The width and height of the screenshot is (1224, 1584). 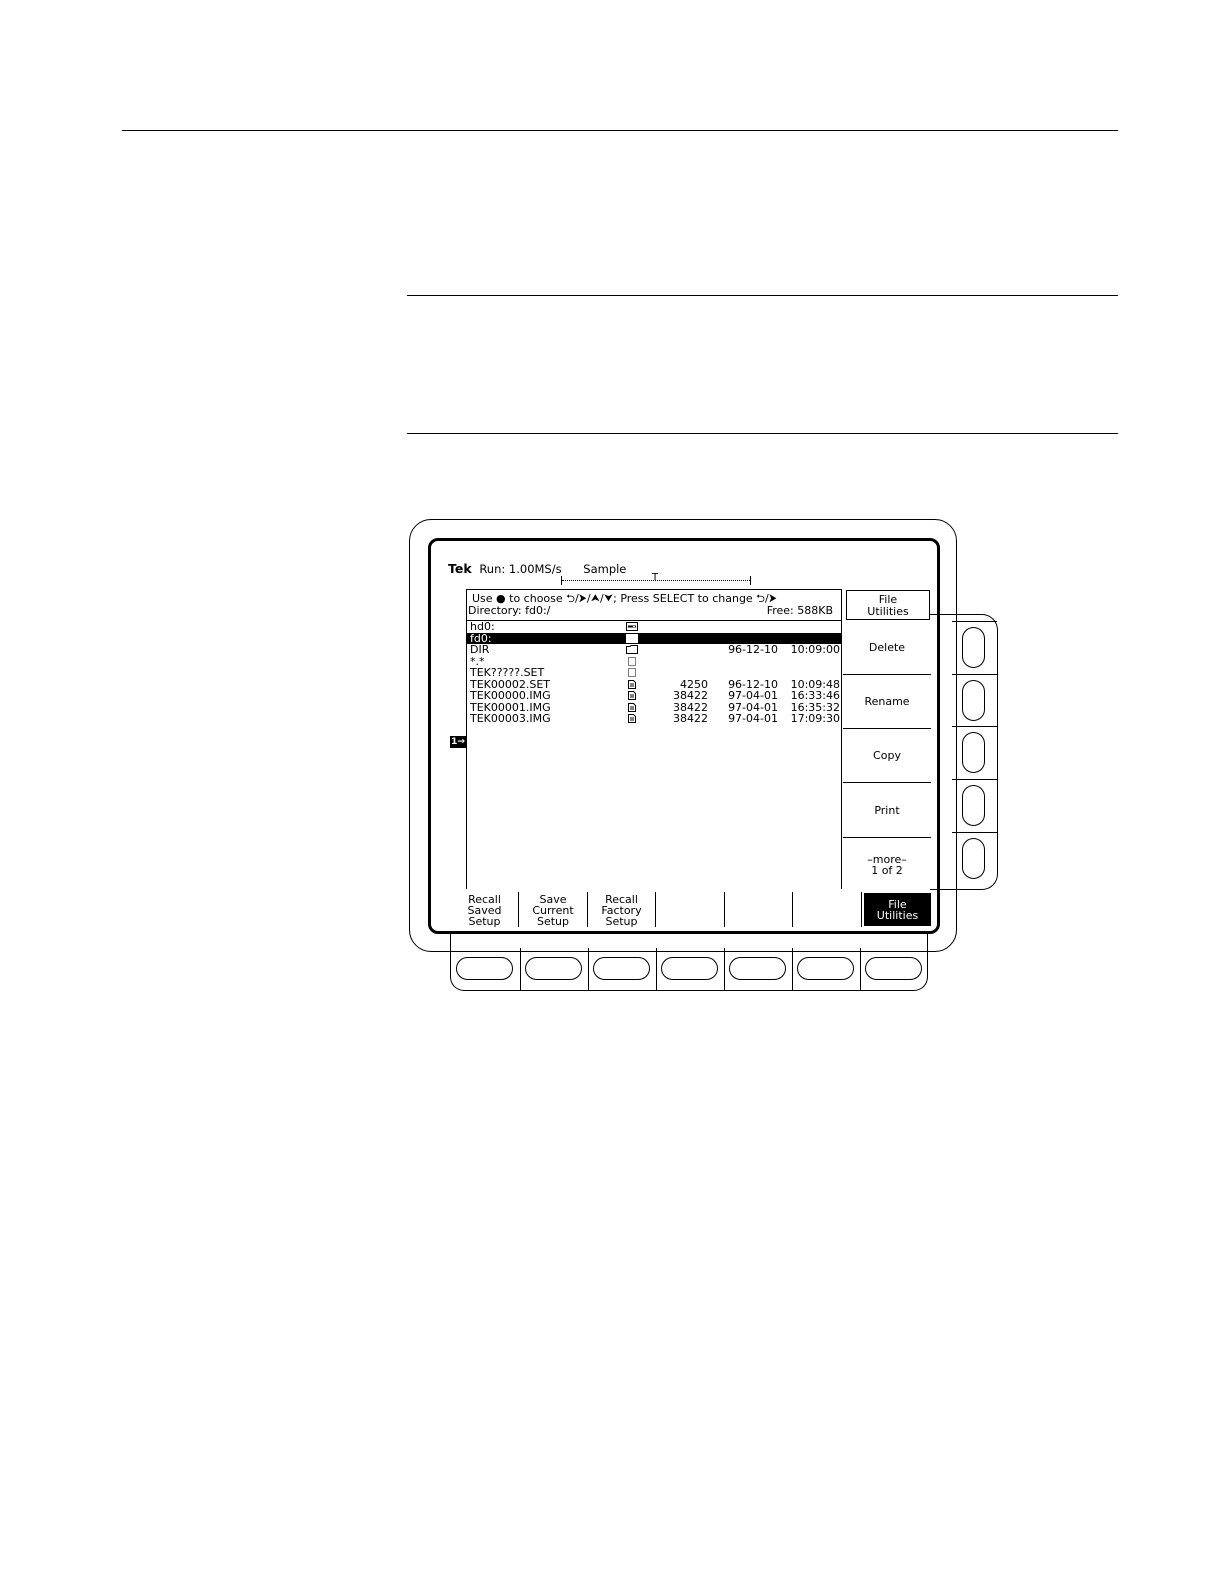 What do you see at coordinates (482, 626) in the screenshot?
I see `file-name: hd0:` at bounding box center [482, 626].